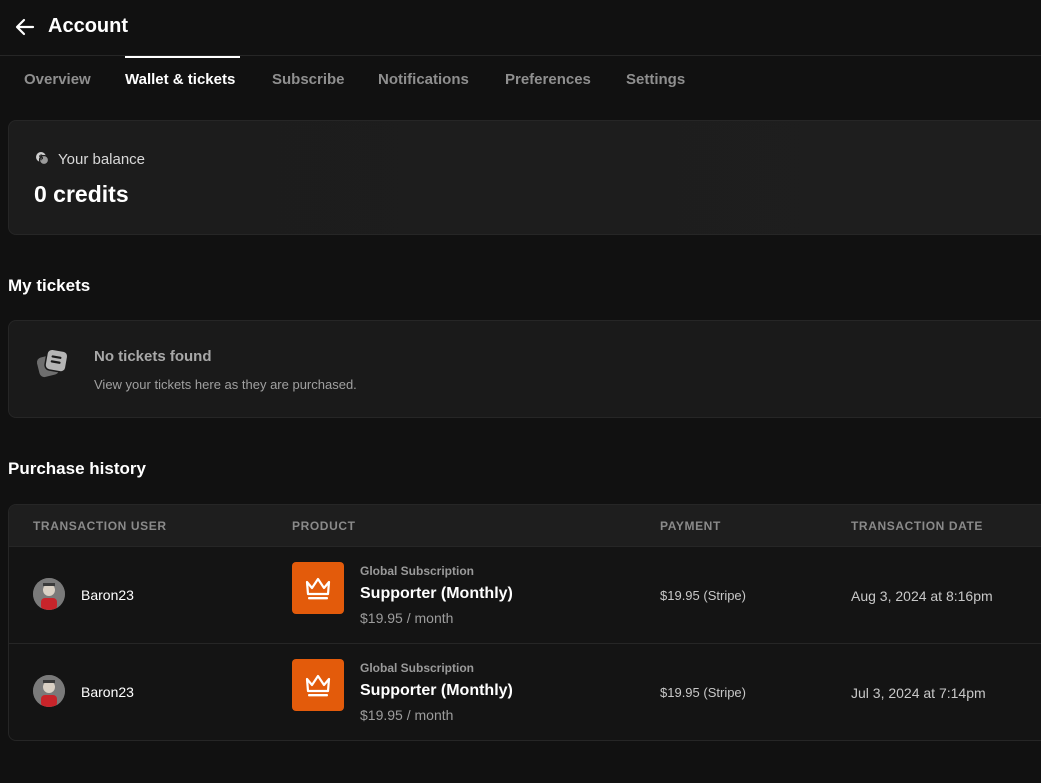 Image resolution: width=1041 pixels, height=783 pixels. I want to click on ticket-icon, so click(52, 363).